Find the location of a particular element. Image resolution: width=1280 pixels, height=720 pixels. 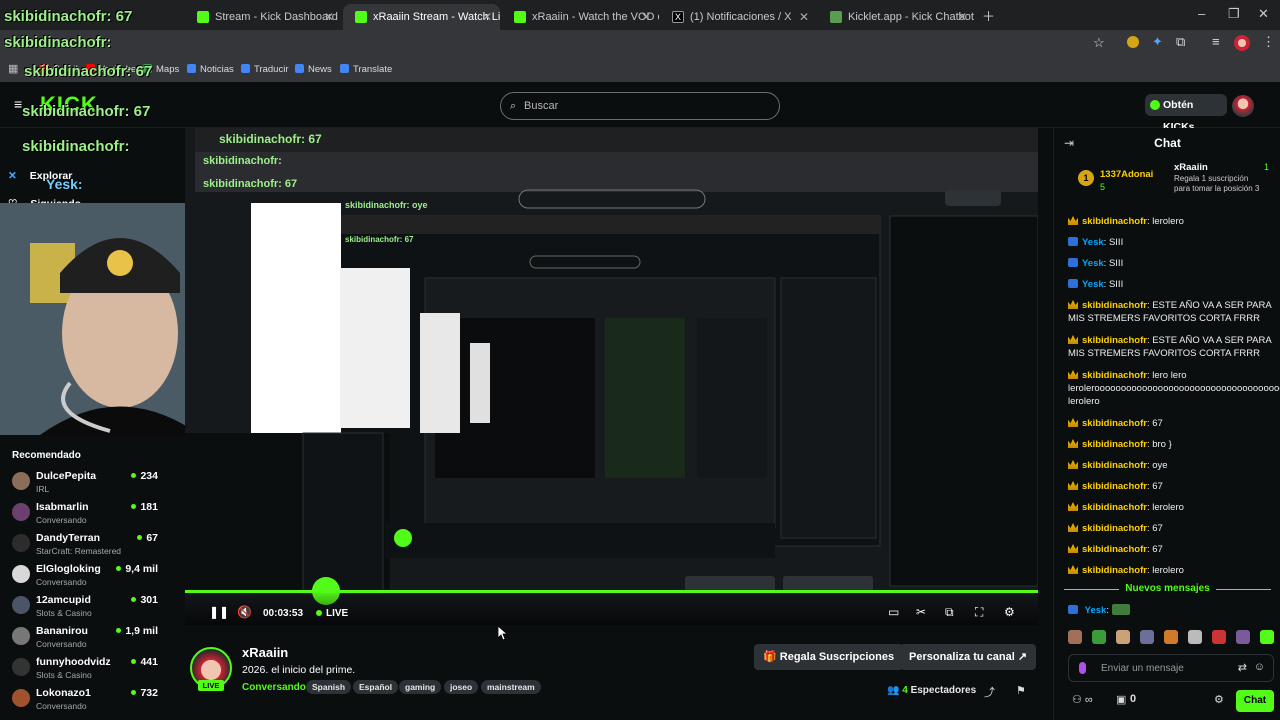

channel-category: StarCraft: Remastered is located at coordinates (79, 551).